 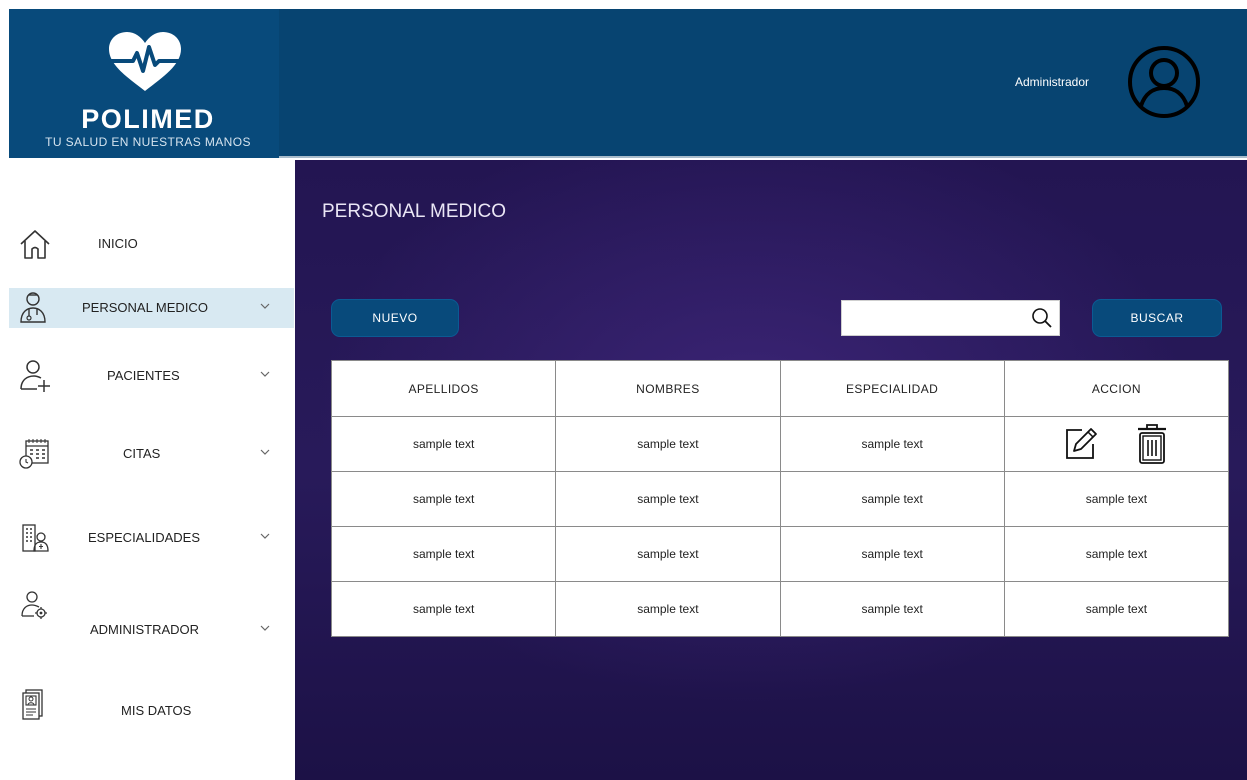 I want to click on sidebar-item-label: CITAS, so click(x=142, y=453).